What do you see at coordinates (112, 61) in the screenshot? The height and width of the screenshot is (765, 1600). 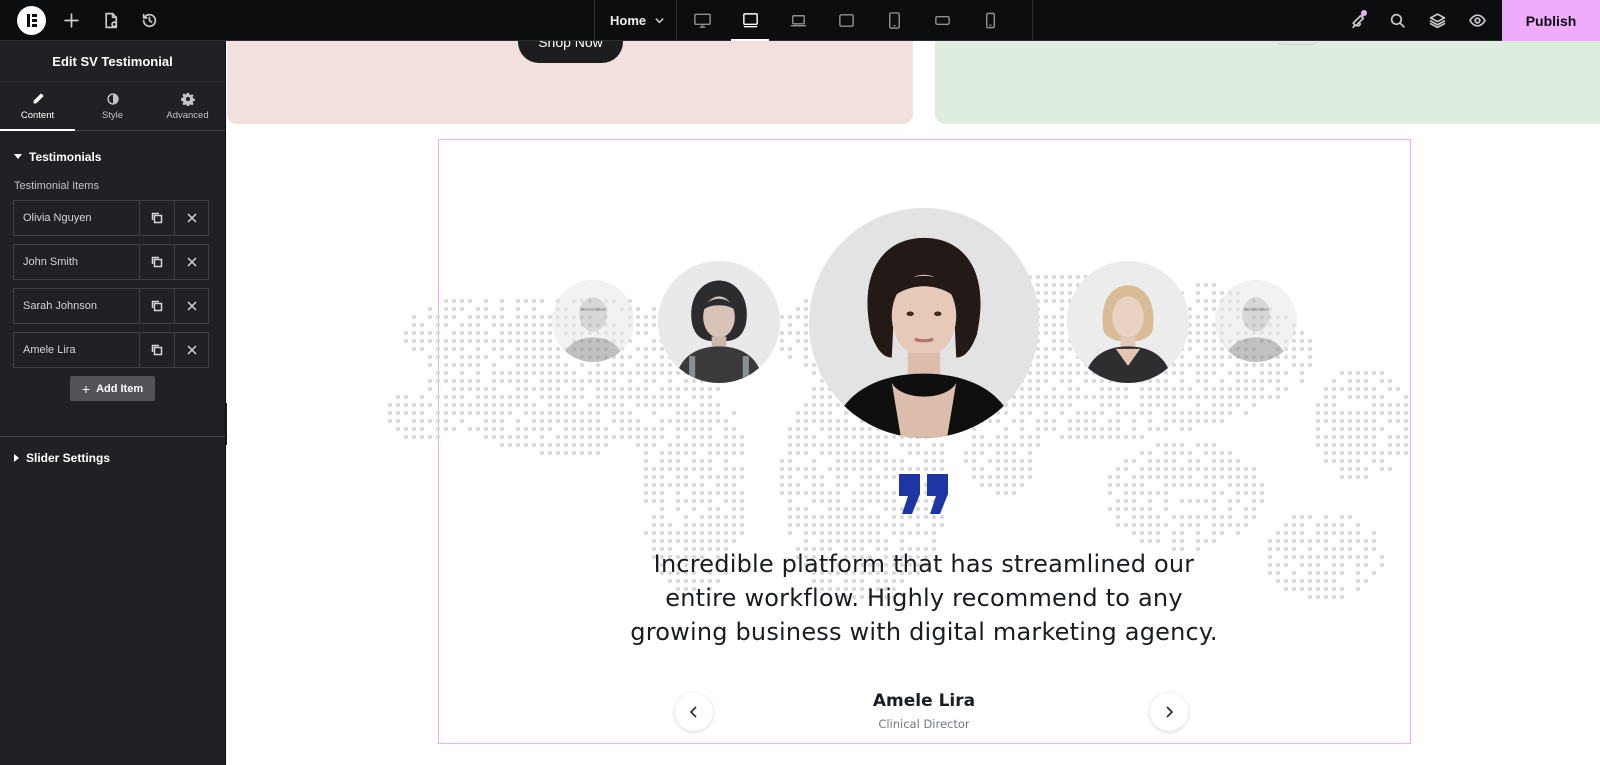 I see `panel-title: Edit SV Testimonial` at bounding box center [112, 61].